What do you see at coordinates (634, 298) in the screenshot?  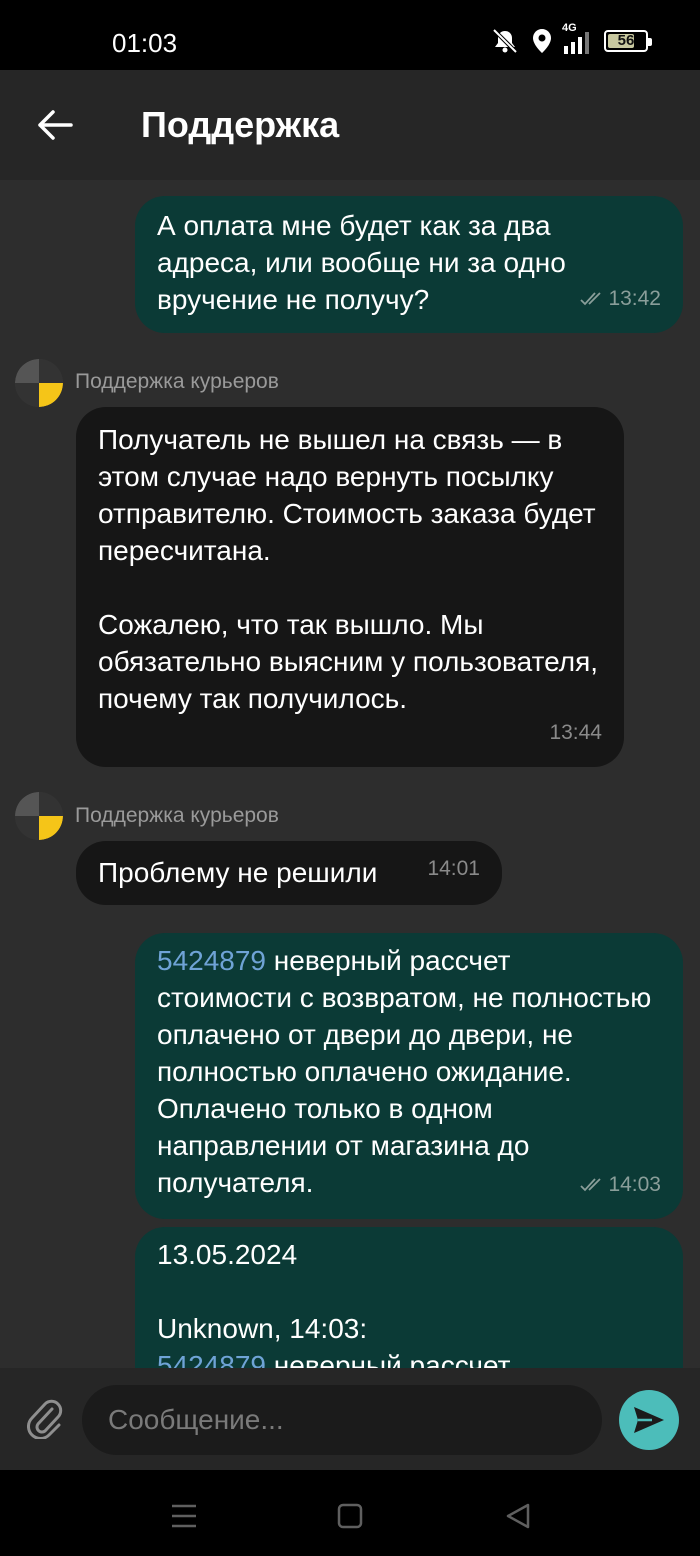 I see `message-time: 13:42` at bounding box center [634, 298].